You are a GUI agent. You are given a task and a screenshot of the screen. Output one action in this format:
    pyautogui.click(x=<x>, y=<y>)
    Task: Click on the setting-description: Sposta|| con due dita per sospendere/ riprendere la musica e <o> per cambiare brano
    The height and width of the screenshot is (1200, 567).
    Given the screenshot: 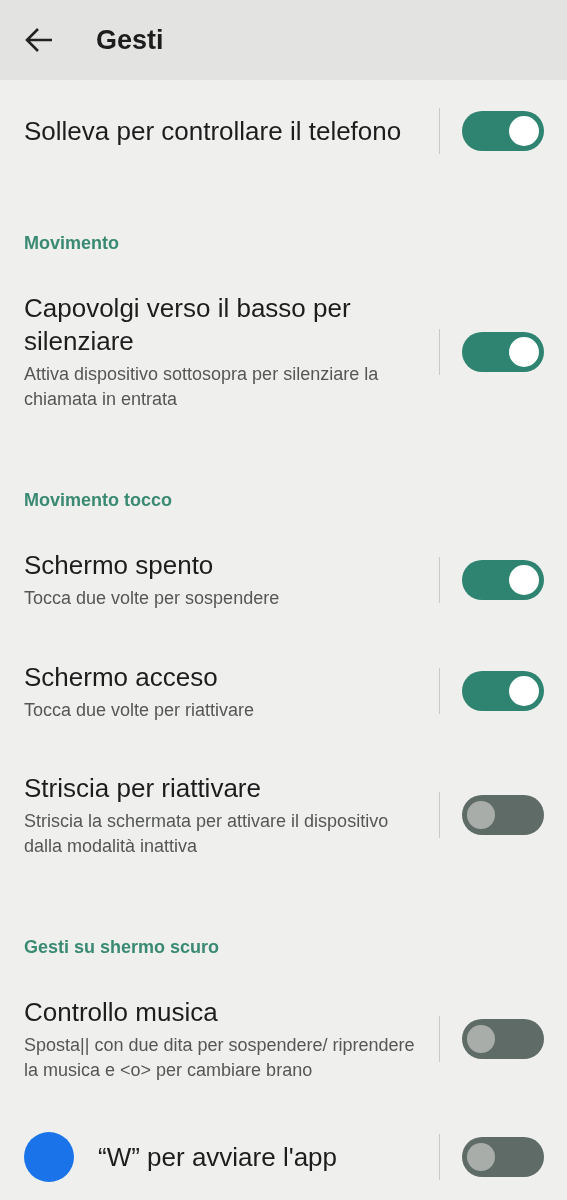 What is the action you would take?
    pyautogui.click(x=220, y=1058)
    